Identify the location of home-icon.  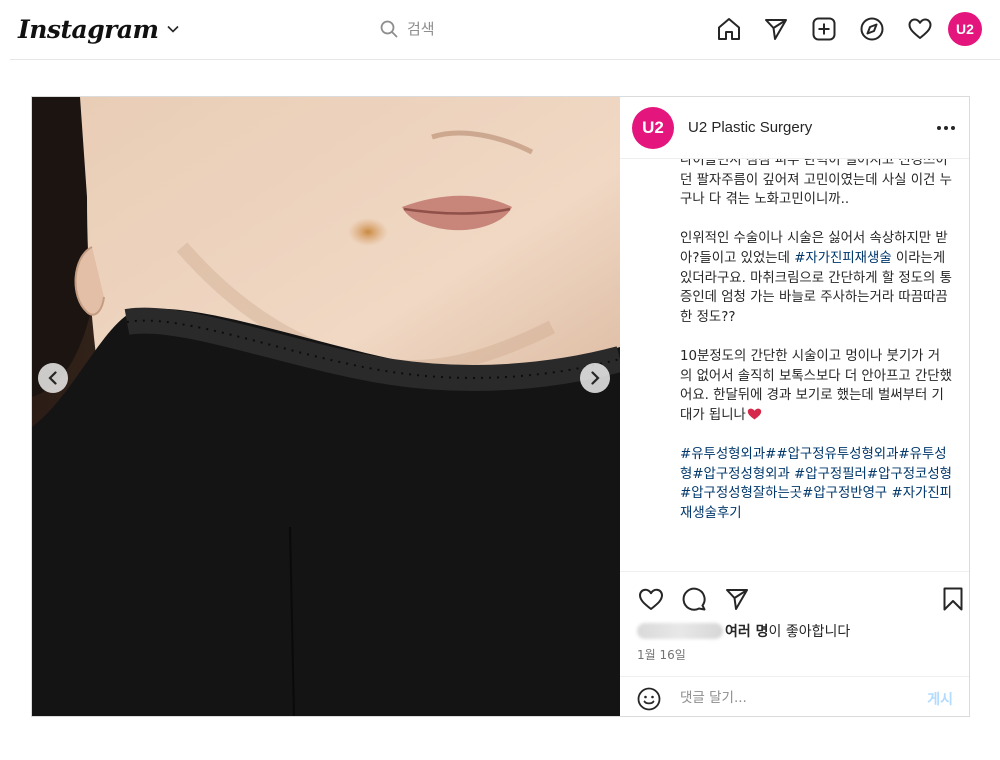
(729, 29).